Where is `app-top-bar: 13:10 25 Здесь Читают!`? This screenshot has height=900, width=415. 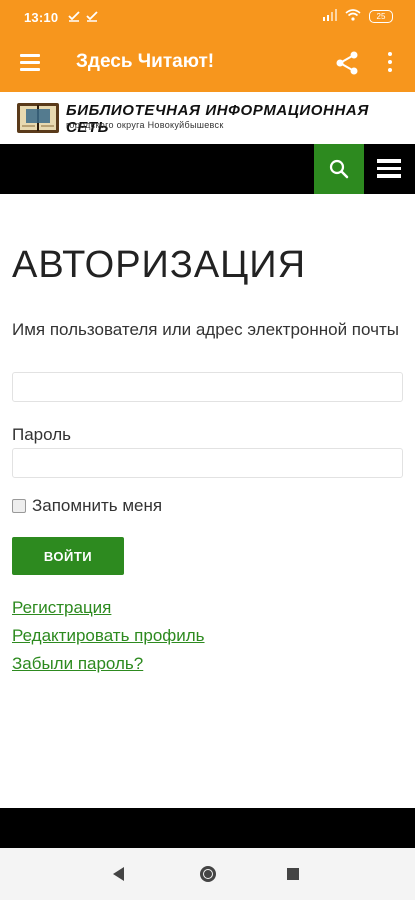 app-top-bar: 13:10 25 Здесь Читают! is located at coordinates (207, 46).